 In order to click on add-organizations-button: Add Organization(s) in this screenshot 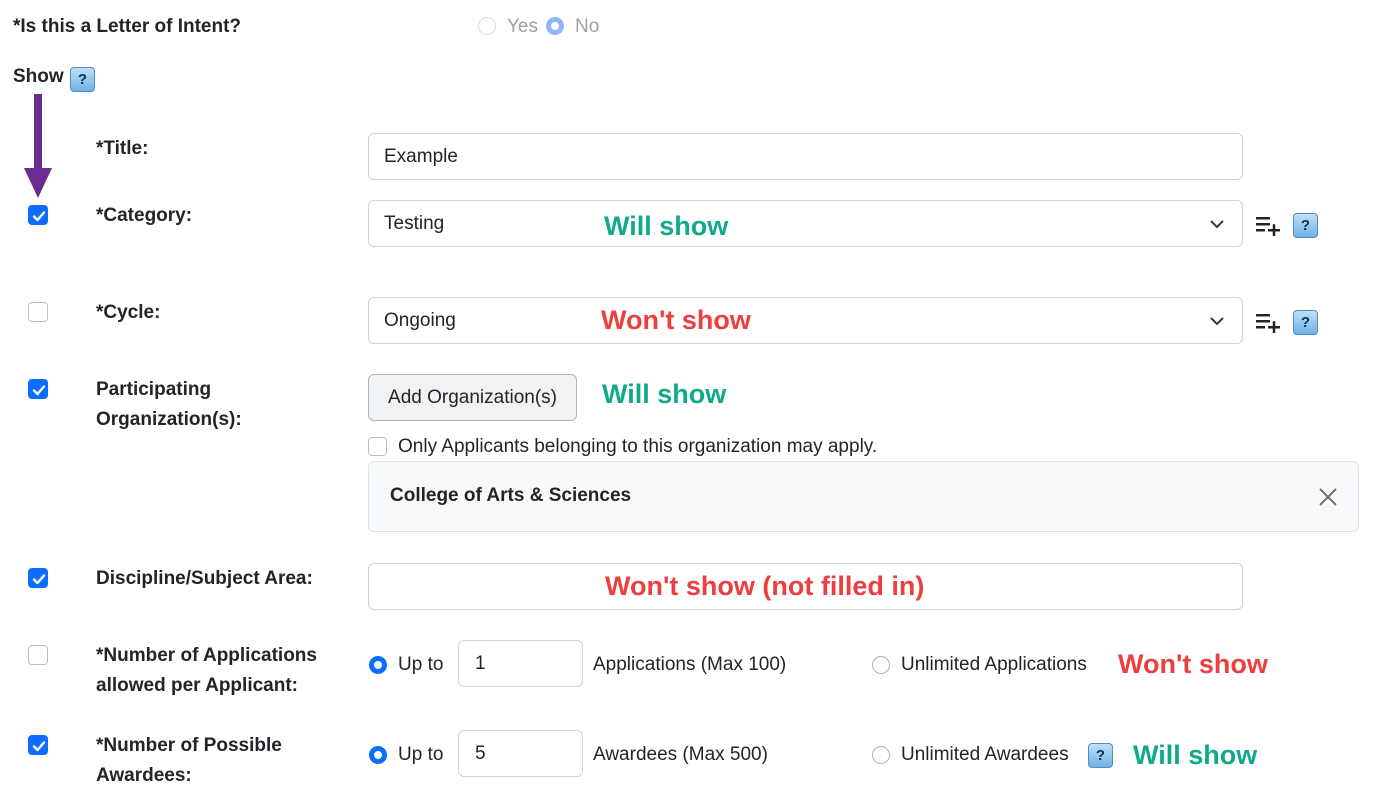, I will do `click(472, 397)`.